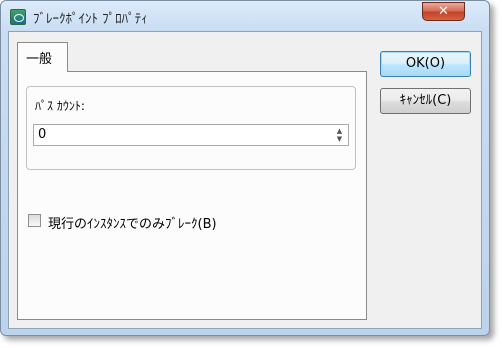  Describe the element at coordinates (443, 11) in the screenshot. I see `close-button: ✕` at that location.